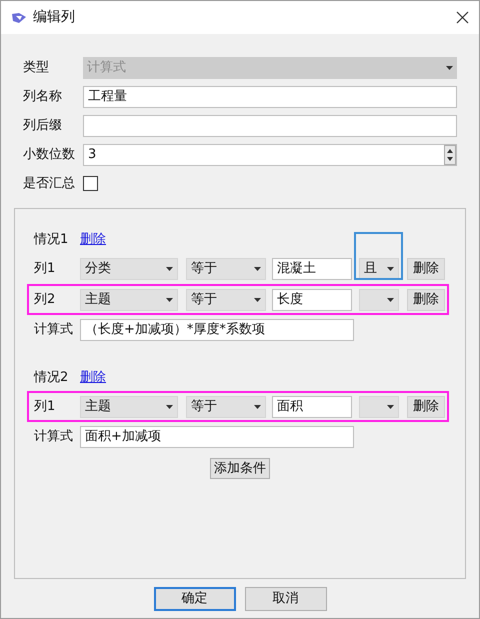 The height and width of the screenshot is (619, 480). Describe the element at coordinates (240, 468) in the screenshot. I see `add-condition-button: 添加条件` at that location.